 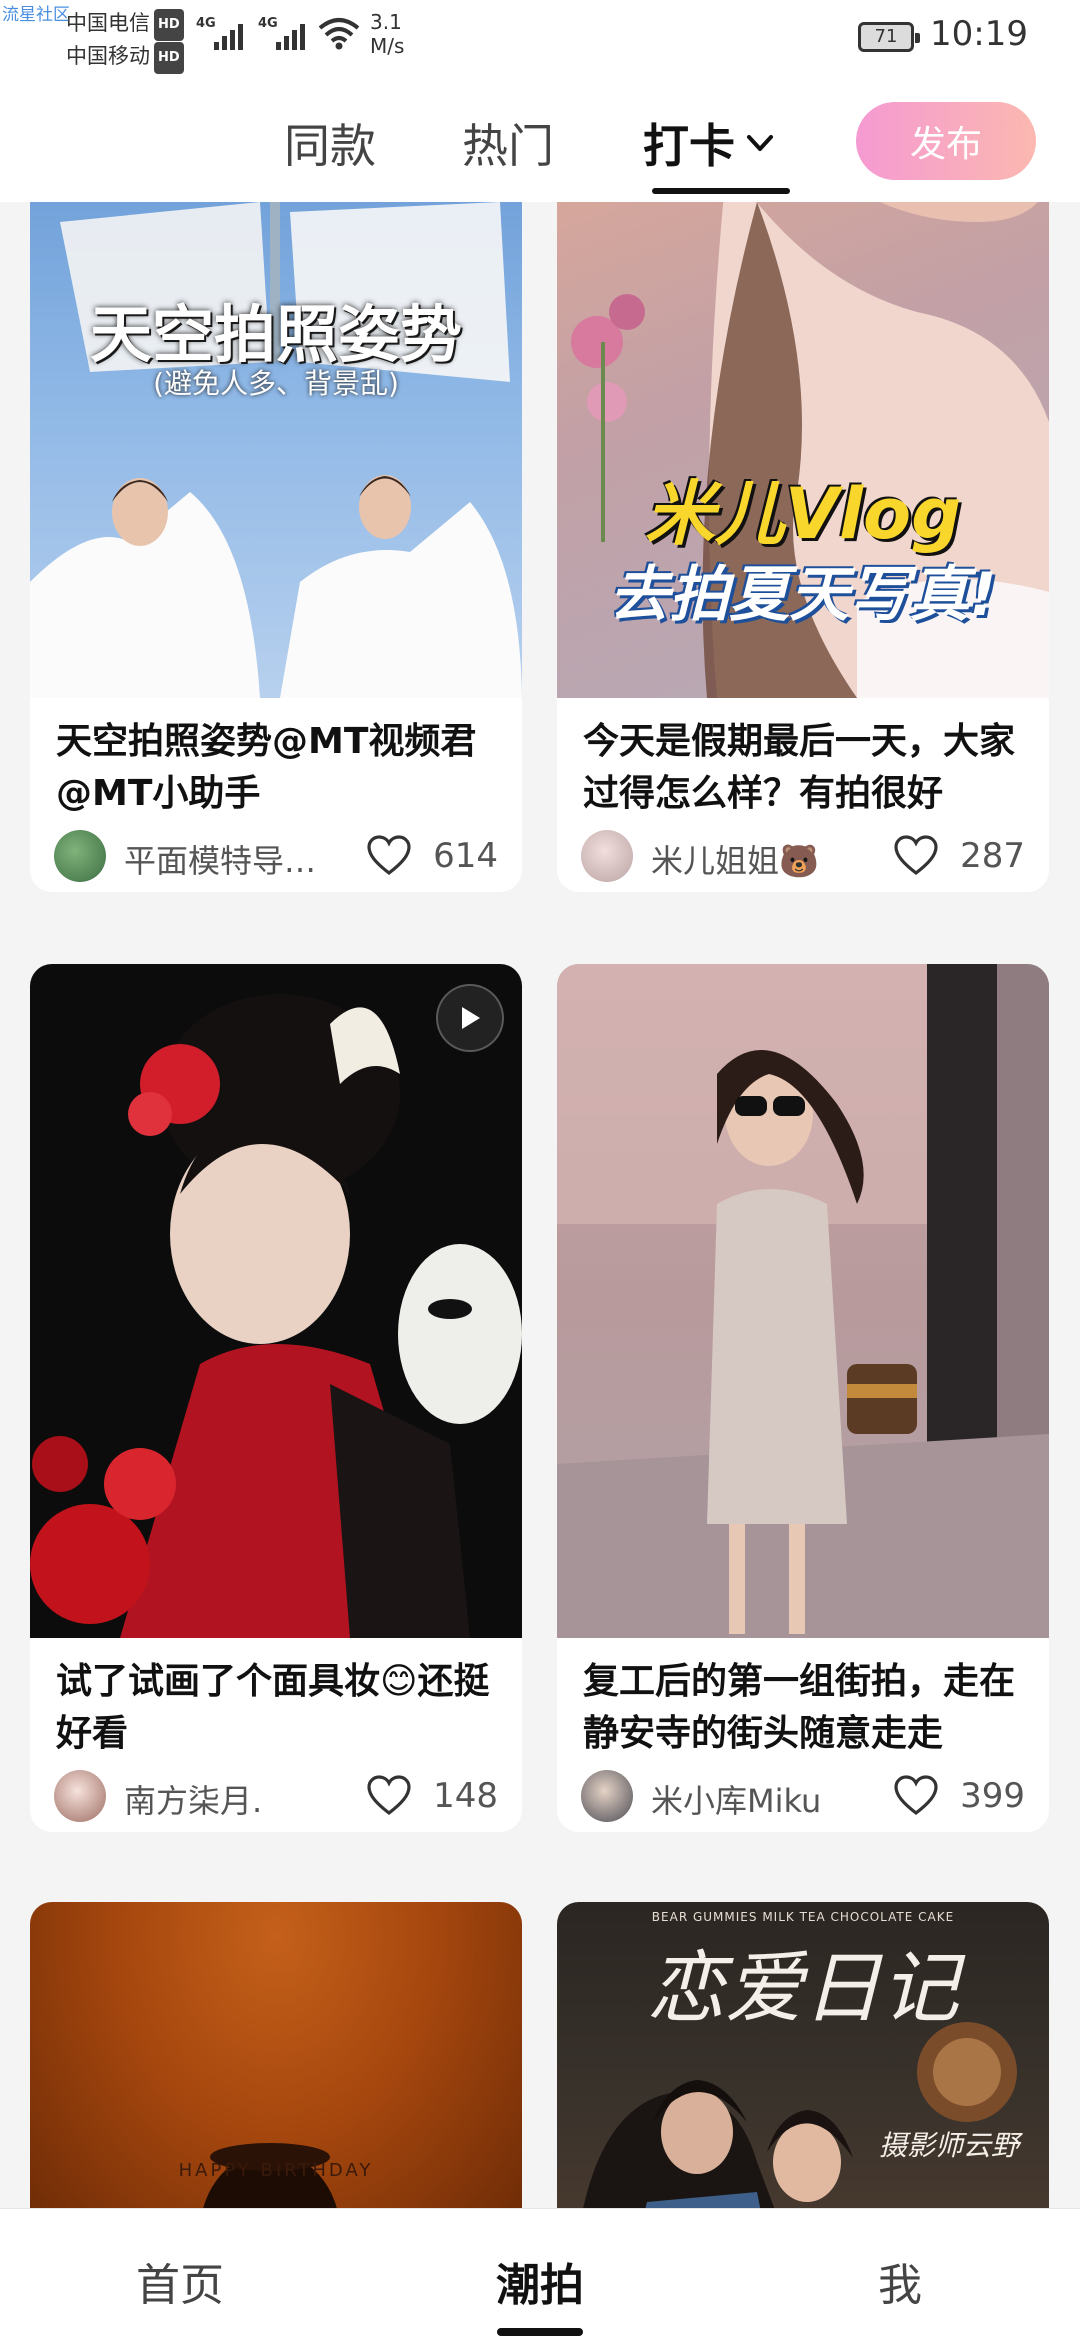 What do you see at coordinates (266, 767) in the screenshot?
I see `card-title: 天空拍照姿势@MT视频君 @MT小助手` at bounding box center [266, 767].